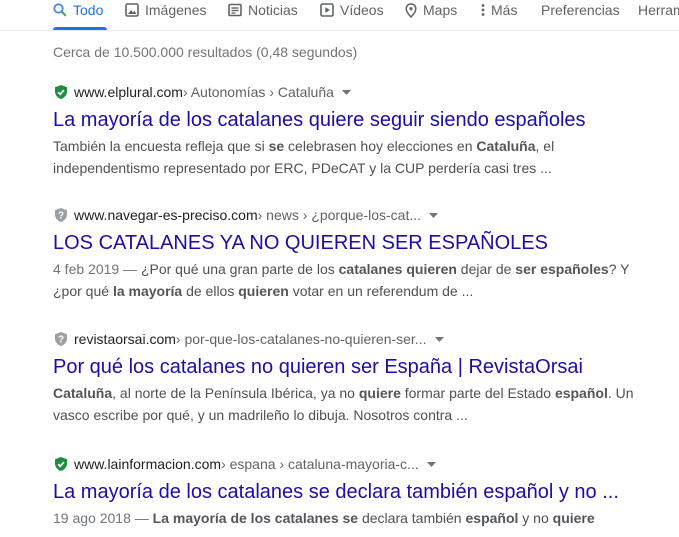 This screenshot has width=679, height=537. What do you see at coordinates (88, 10) in the screenshot?
I see `tab-label: Todo` at bounding box center [88, 10].